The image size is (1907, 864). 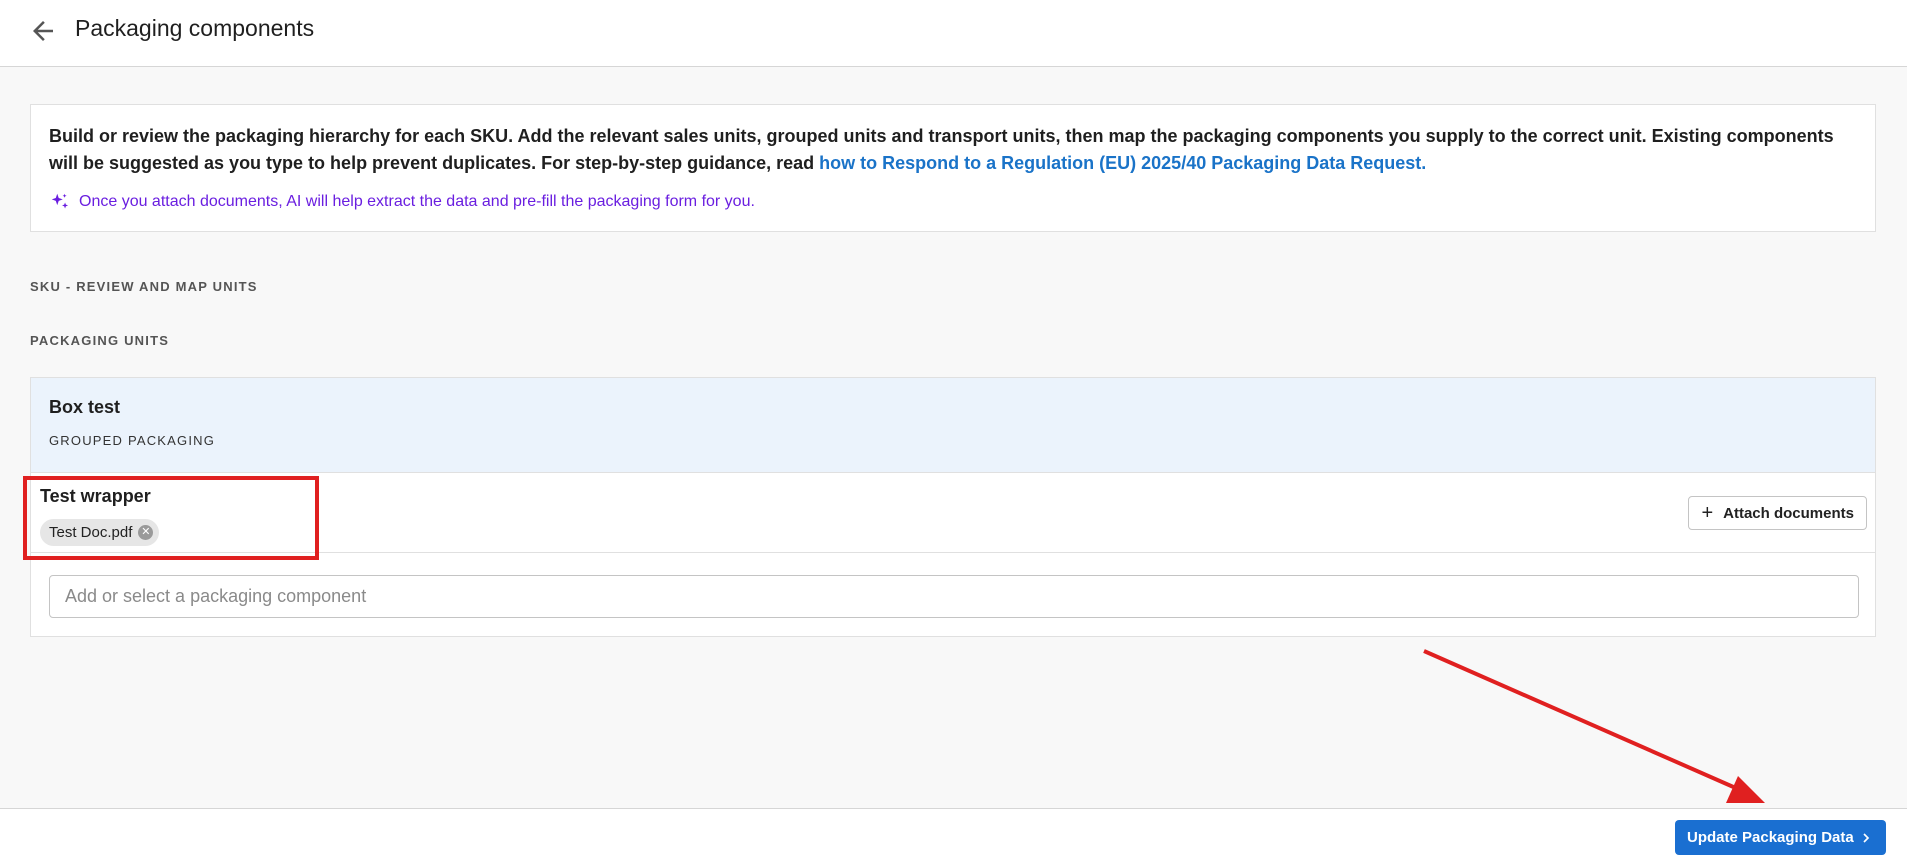 I want to click on close-circle-icon: ✕, so click(x=146, y=532).